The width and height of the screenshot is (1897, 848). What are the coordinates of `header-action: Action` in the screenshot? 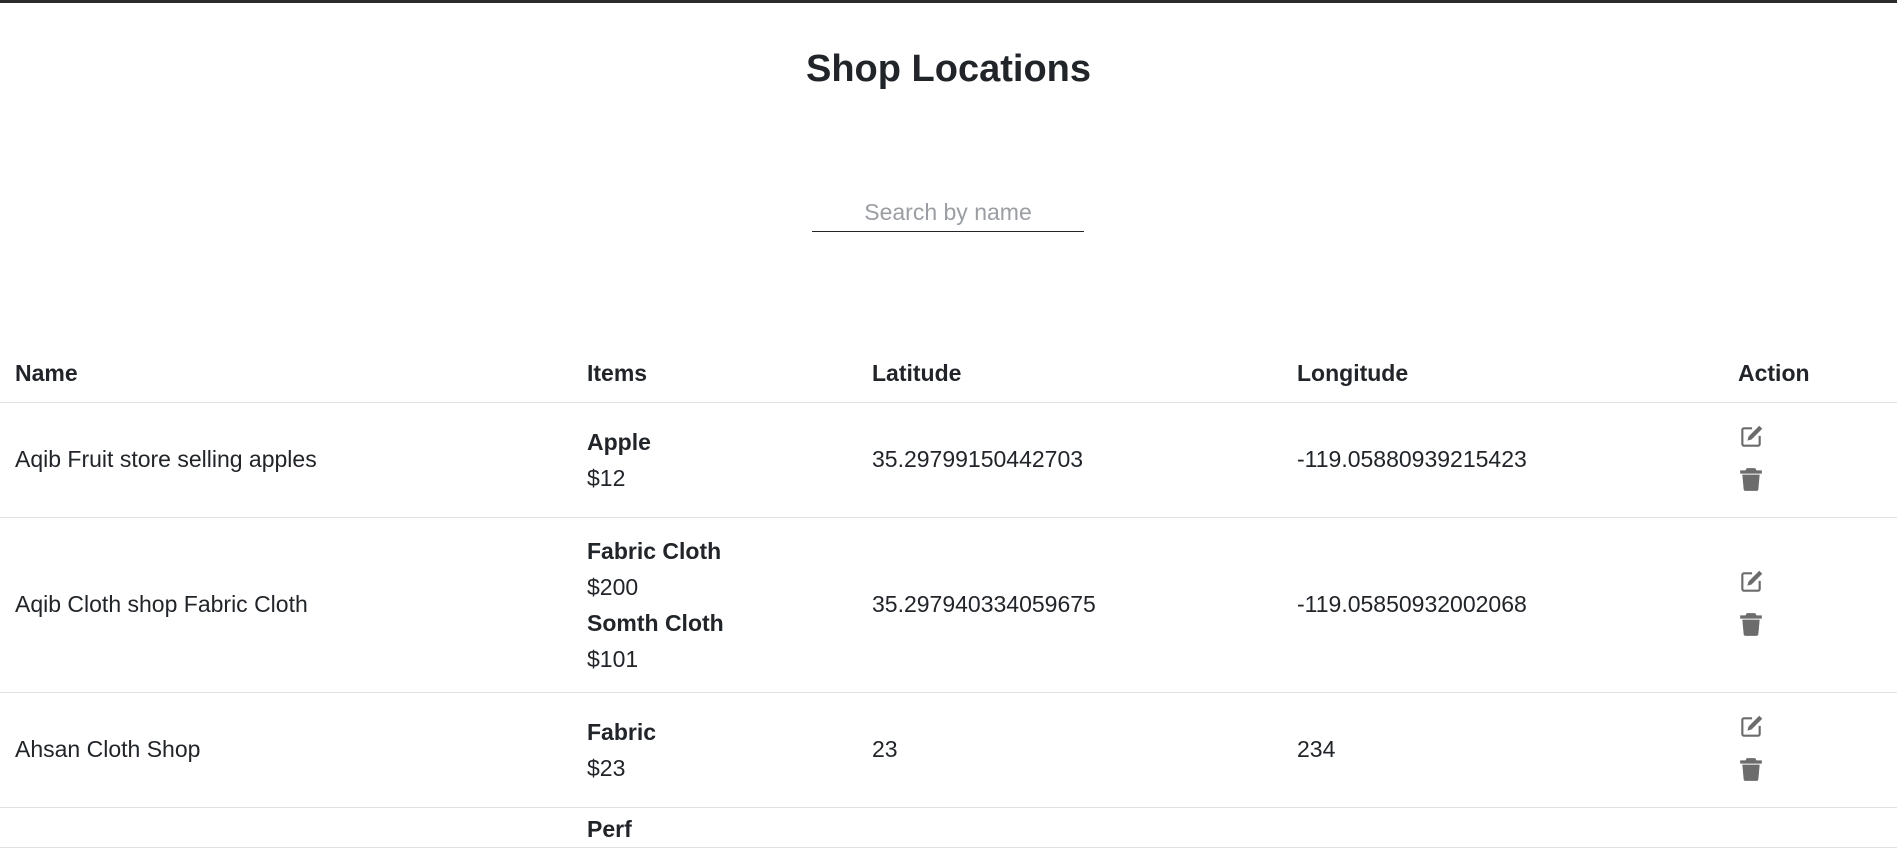 It's located at (1810, 374).